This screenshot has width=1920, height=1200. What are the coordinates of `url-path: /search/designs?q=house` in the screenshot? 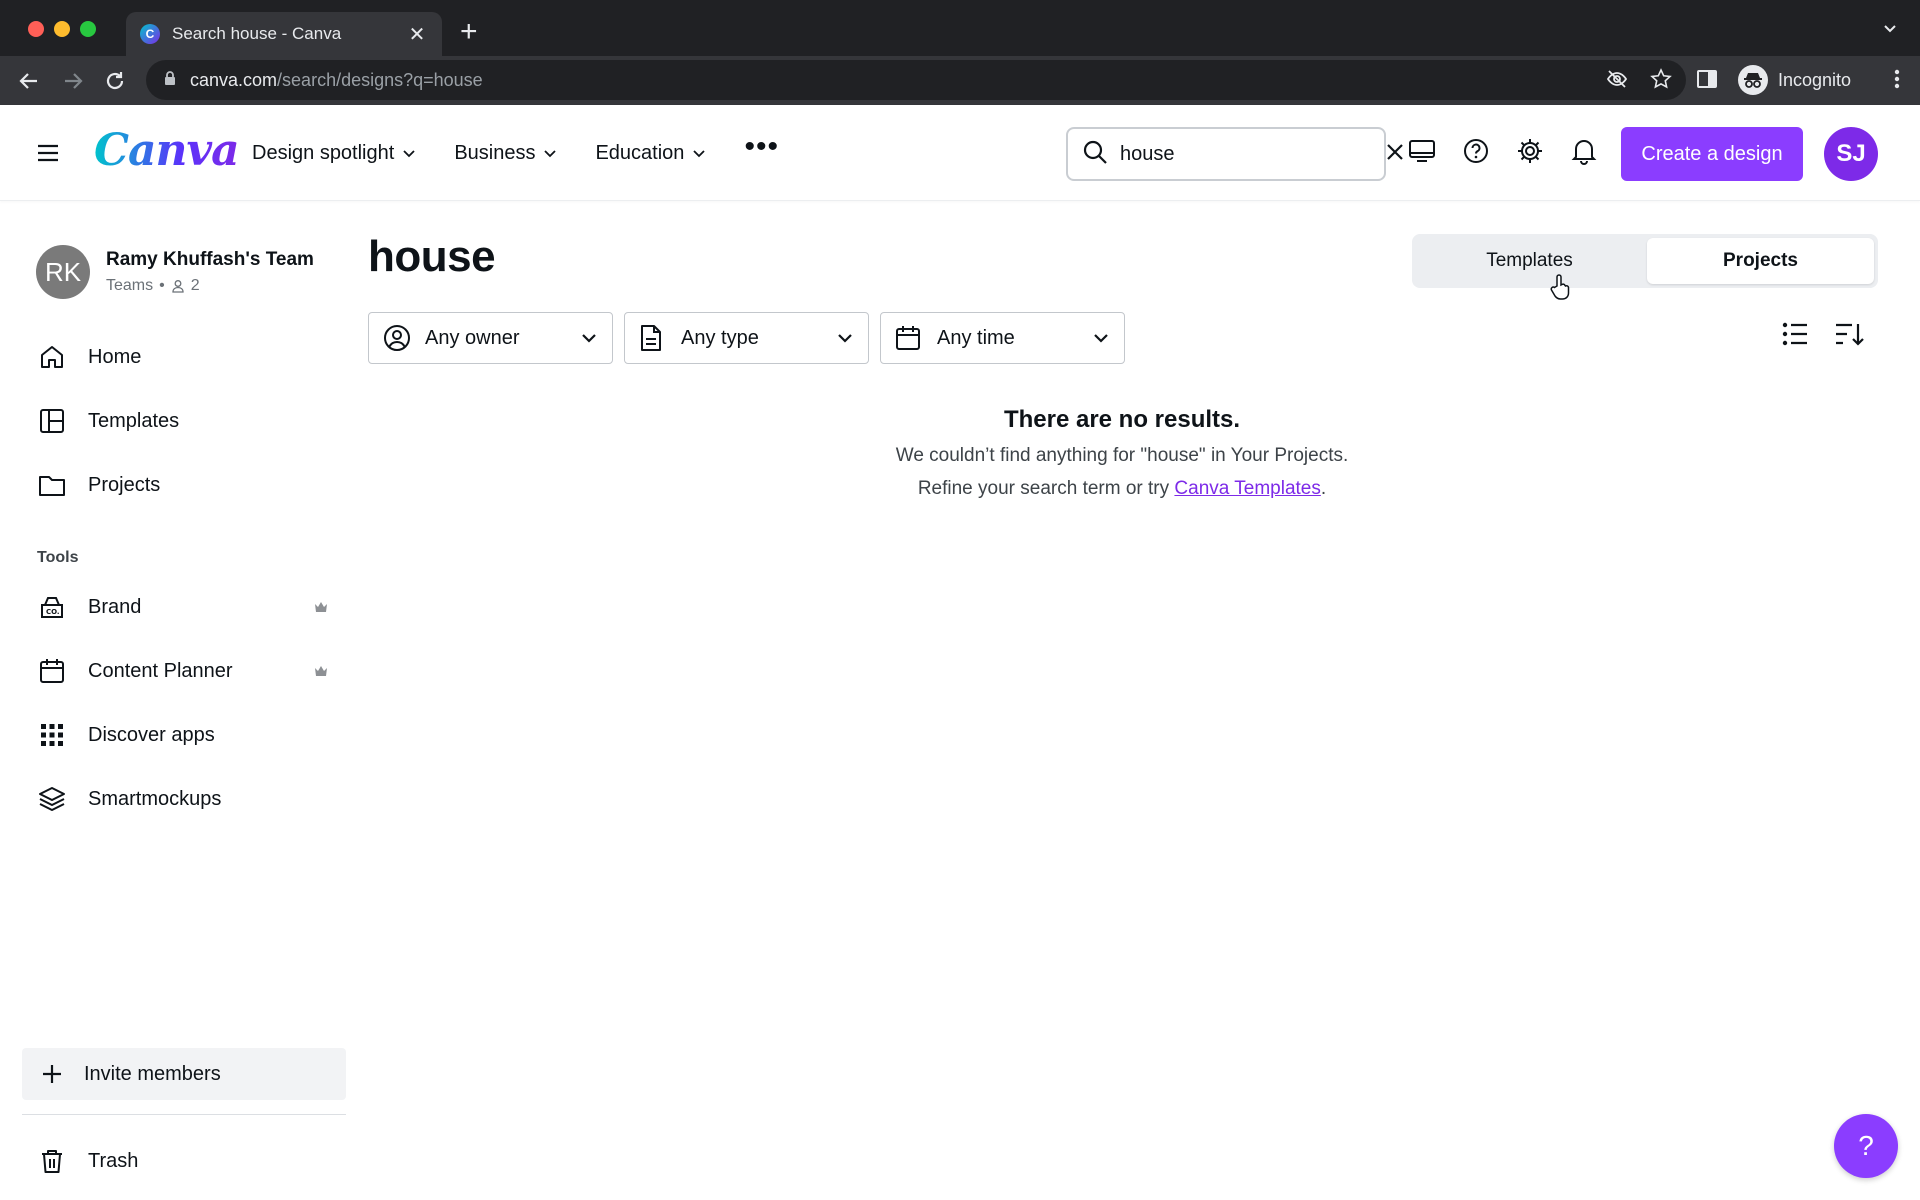 It's located at (380, 79).